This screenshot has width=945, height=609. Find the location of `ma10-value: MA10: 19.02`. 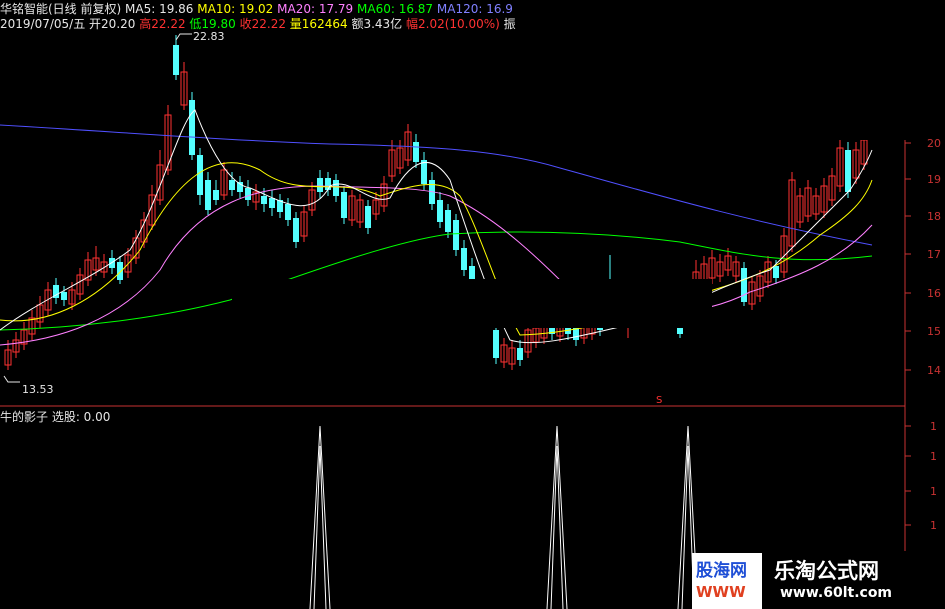

ma10-value: MA10: 19.02 is located at coordinates (235, 9).